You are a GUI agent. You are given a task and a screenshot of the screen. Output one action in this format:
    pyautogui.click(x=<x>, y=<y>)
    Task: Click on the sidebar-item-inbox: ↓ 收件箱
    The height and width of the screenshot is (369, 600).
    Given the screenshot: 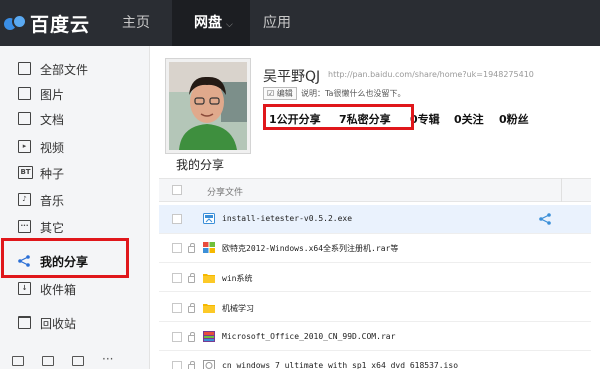 What is the action you would take?
    pyautogui.click(x=75, y=289)
    